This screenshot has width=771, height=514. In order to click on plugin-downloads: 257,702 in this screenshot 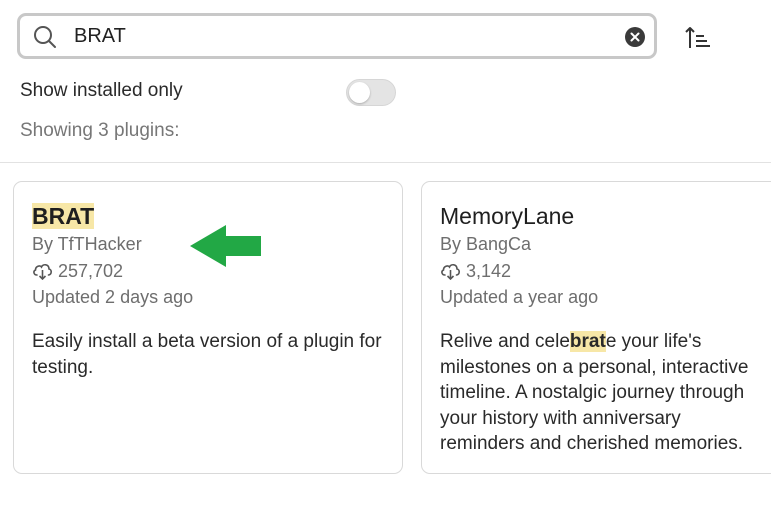, I will do `click(77, 271)`.